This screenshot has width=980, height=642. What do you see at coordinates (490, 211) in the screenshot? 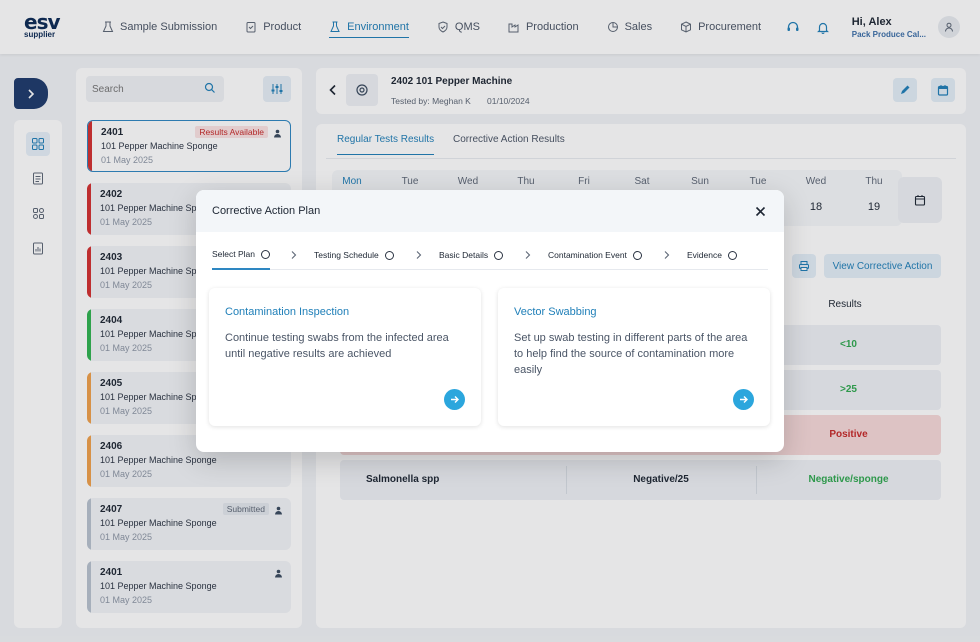
I see `modal-header: Corrective Action Plan` at bounding box center [490, 211].